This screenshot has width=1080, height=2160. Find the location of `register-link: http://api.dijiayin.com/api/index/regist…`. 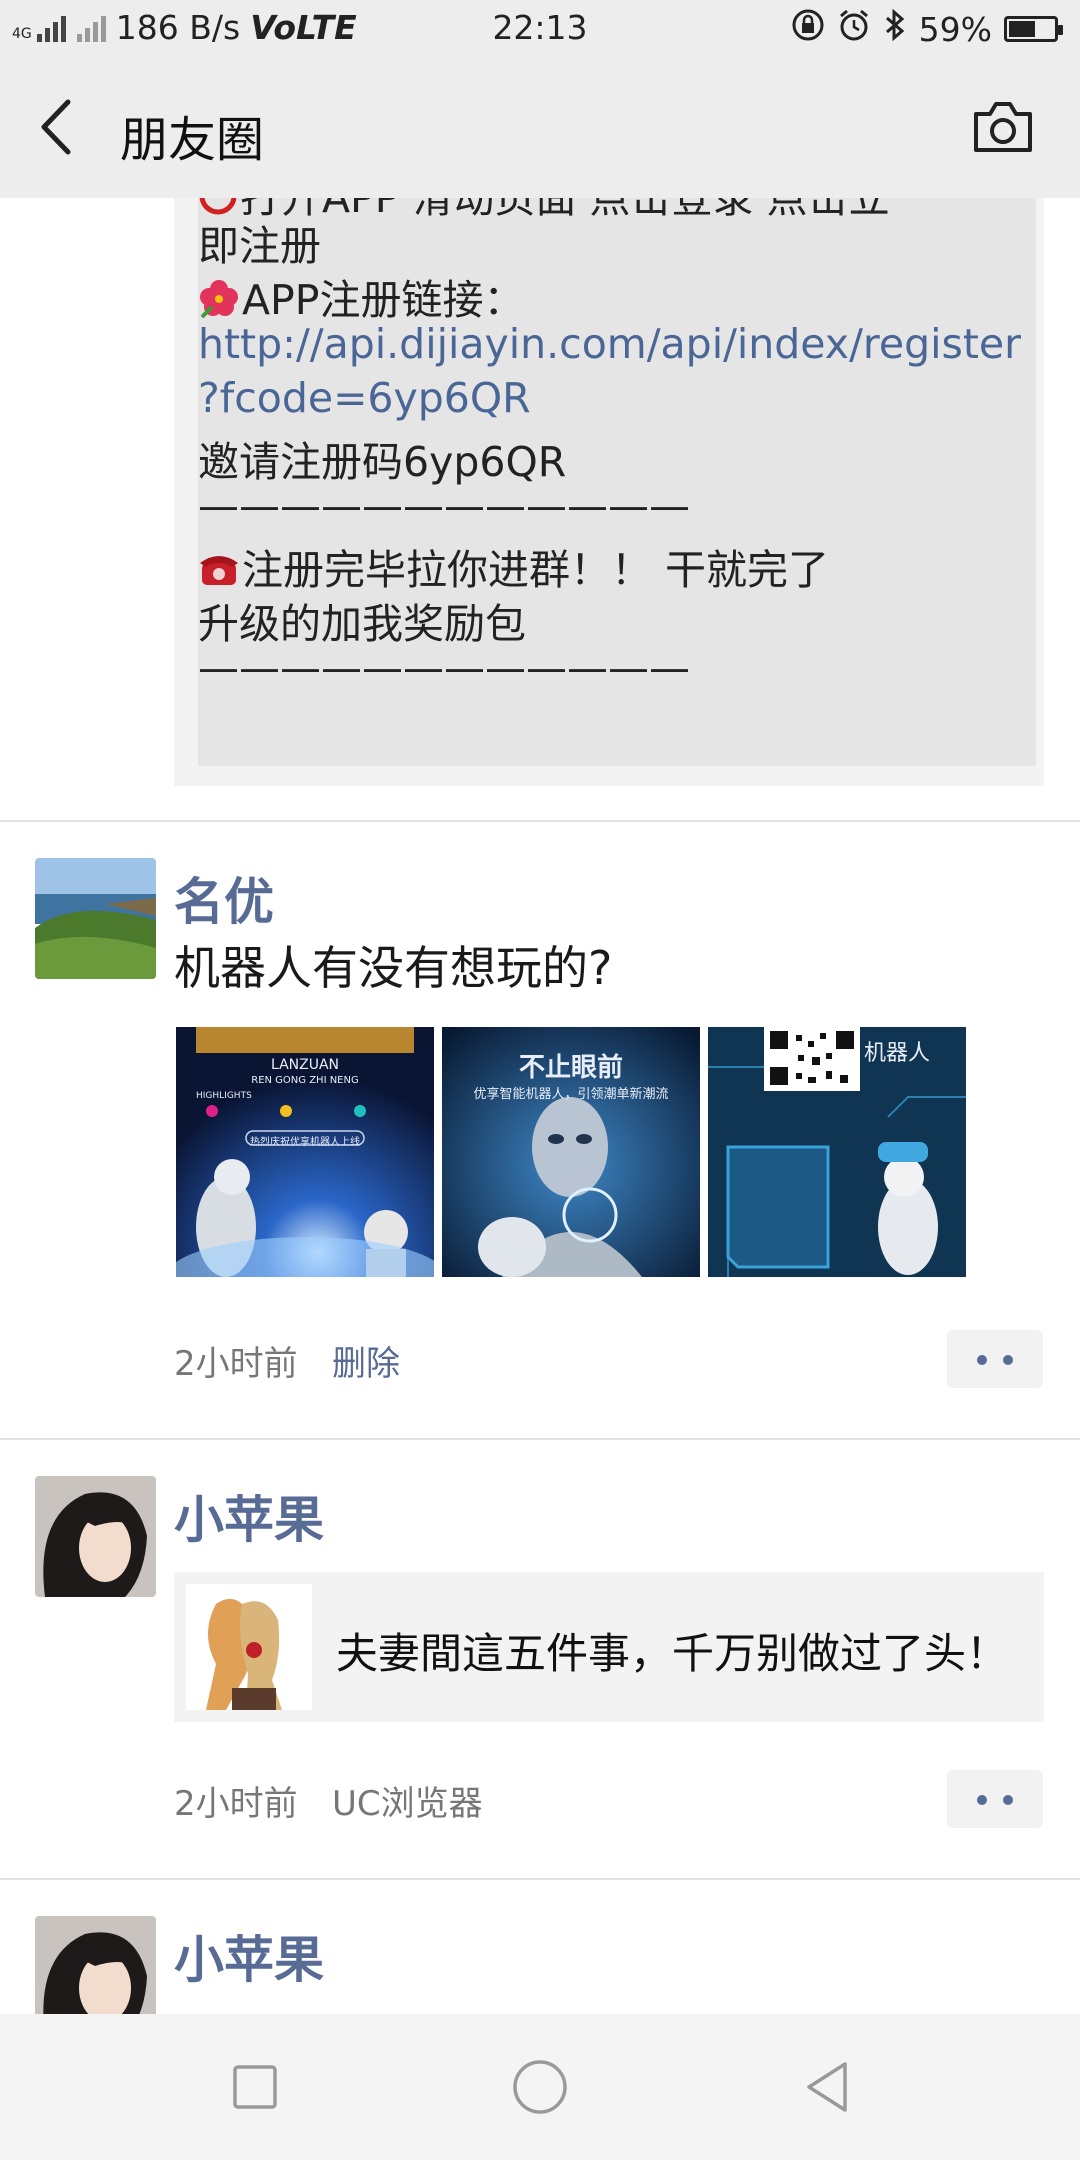

register-link: http://api.dijiayin.com/api/index/regist… is located at coordinates (609, 344).